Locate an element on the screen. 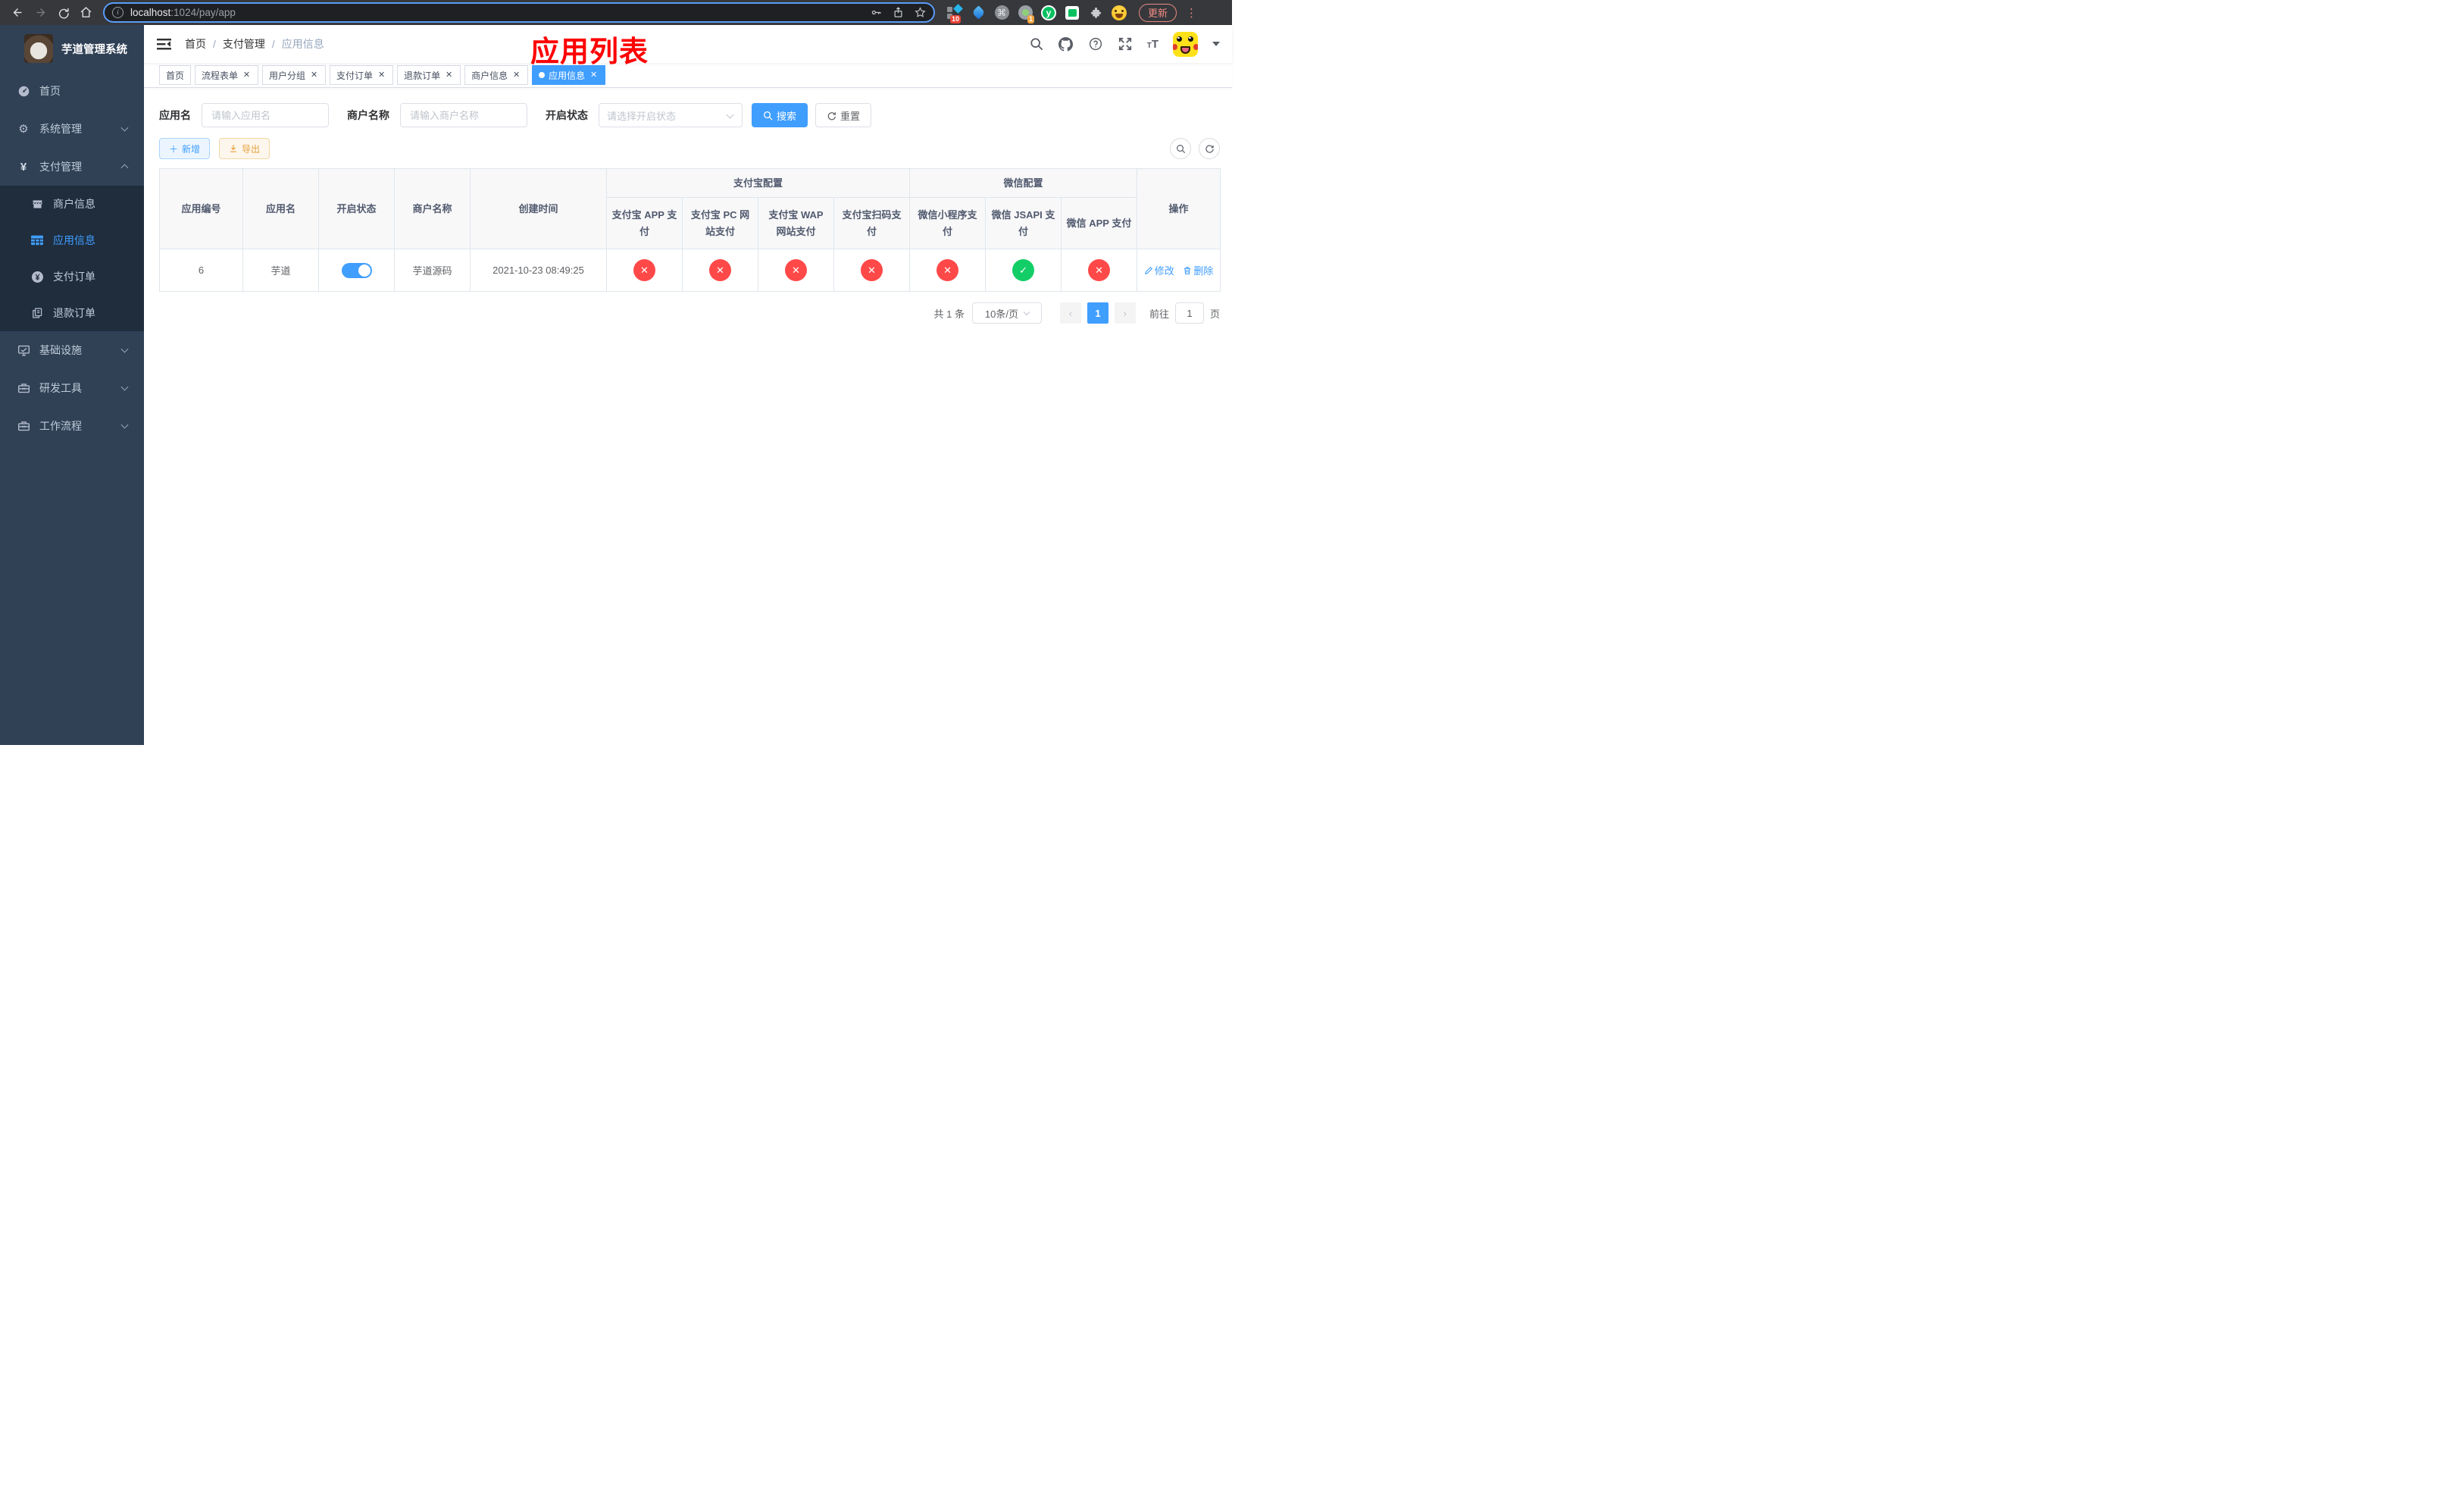  extension-icon-1: 10 is located at coordinates (955, 13).